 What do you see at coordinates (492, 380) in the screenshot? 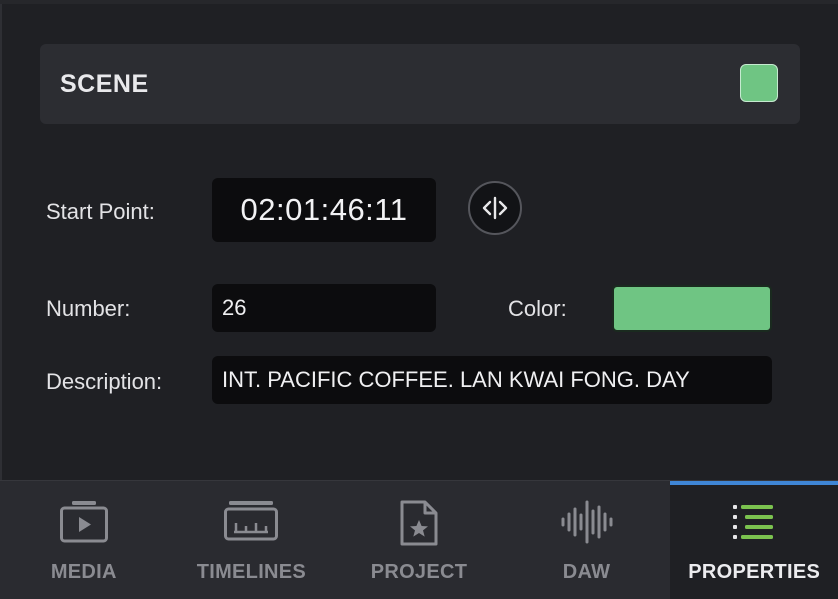
I see `description-field: INT. PACIFIC COFFEE. LAN KWAI FONG. DAY` at bounding box center [492, 380].